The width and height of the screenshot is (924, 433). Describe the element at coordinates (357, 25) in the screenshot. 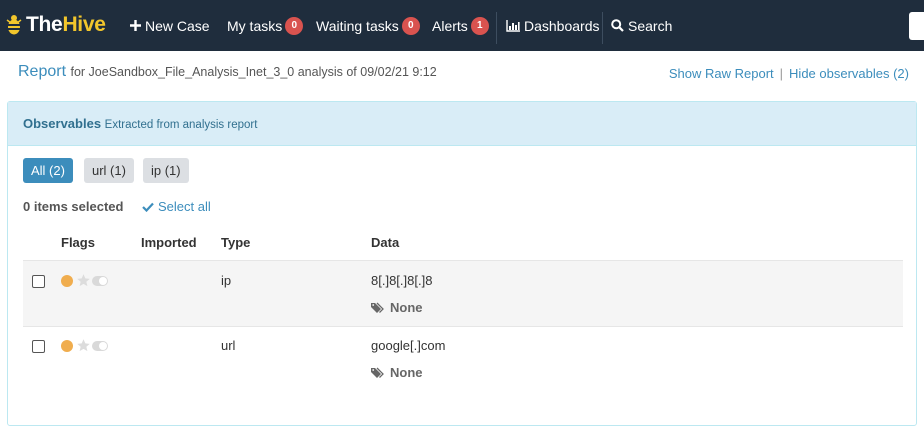

I see `waiting-tasks-label: Waiting tasks` at that location.